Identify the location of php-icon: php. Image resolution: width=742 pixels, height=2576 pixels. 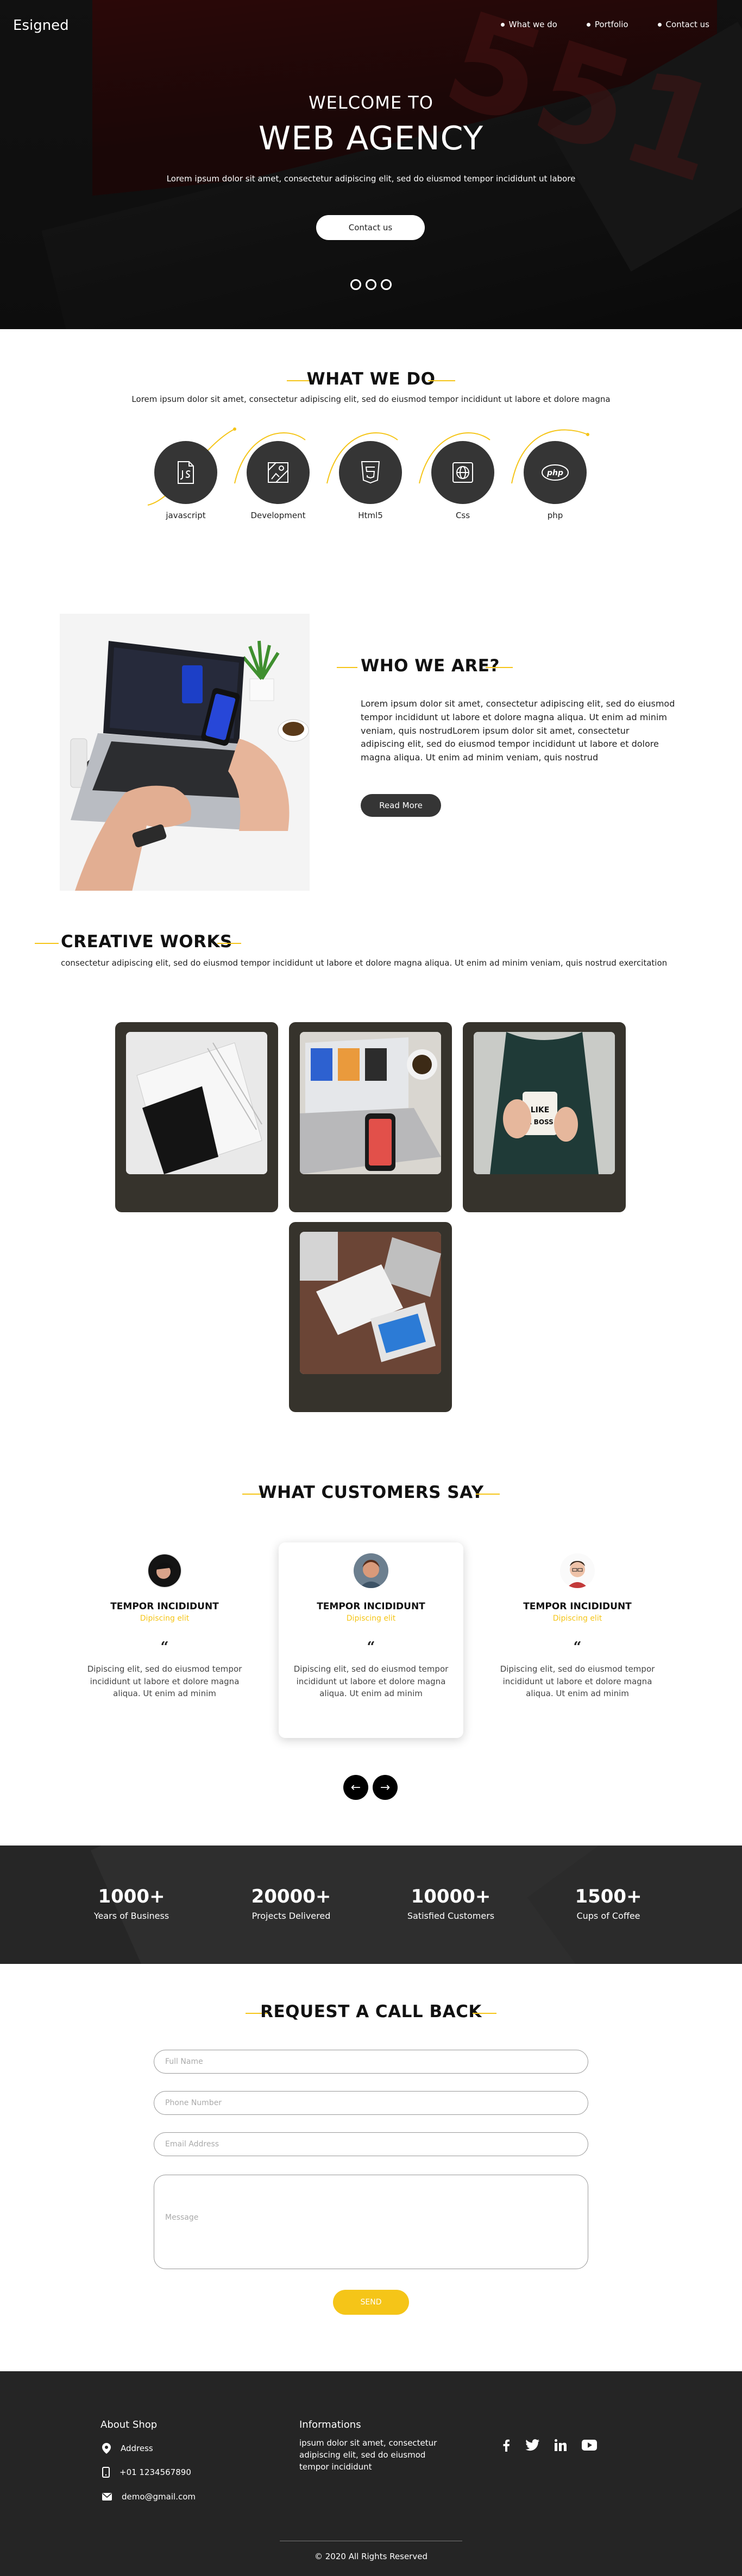
(555, 473).